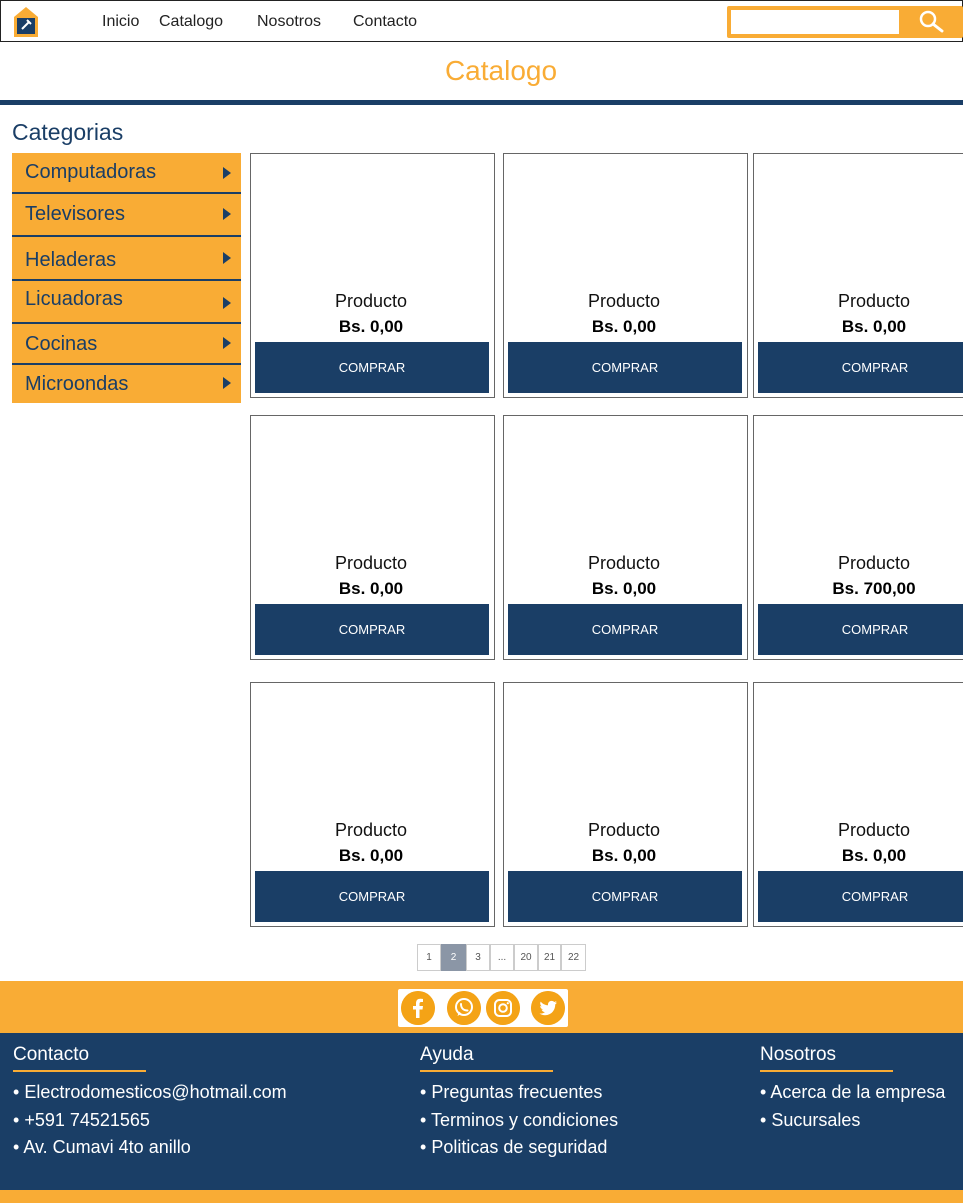 This screenshot has width=963, height=1203. What do you see at coordinates (481, 102) in the screenshot?
I see `title-divider` at bounding box center [481, 102].